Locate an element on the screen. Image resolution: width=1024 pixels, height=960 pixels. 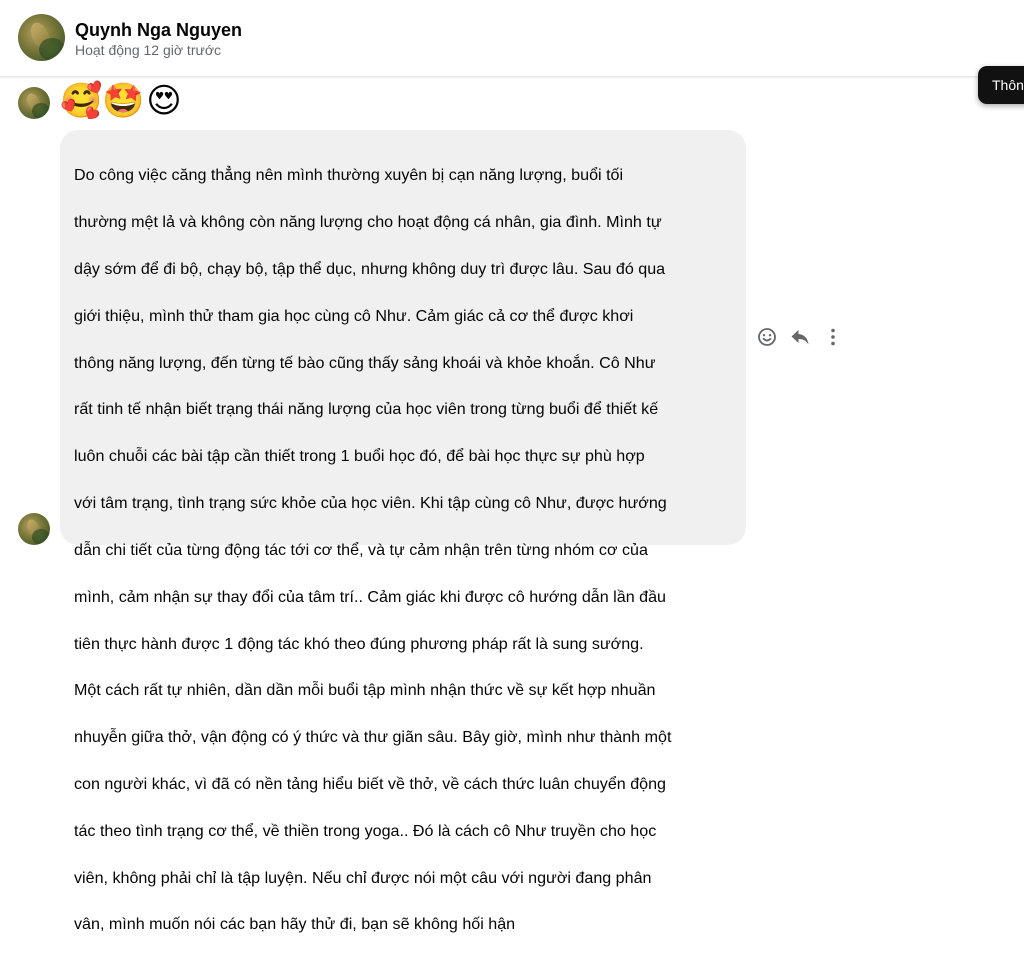
activity-status: Hoạt động 12 giờ trước is located at coordinates (148, 50).